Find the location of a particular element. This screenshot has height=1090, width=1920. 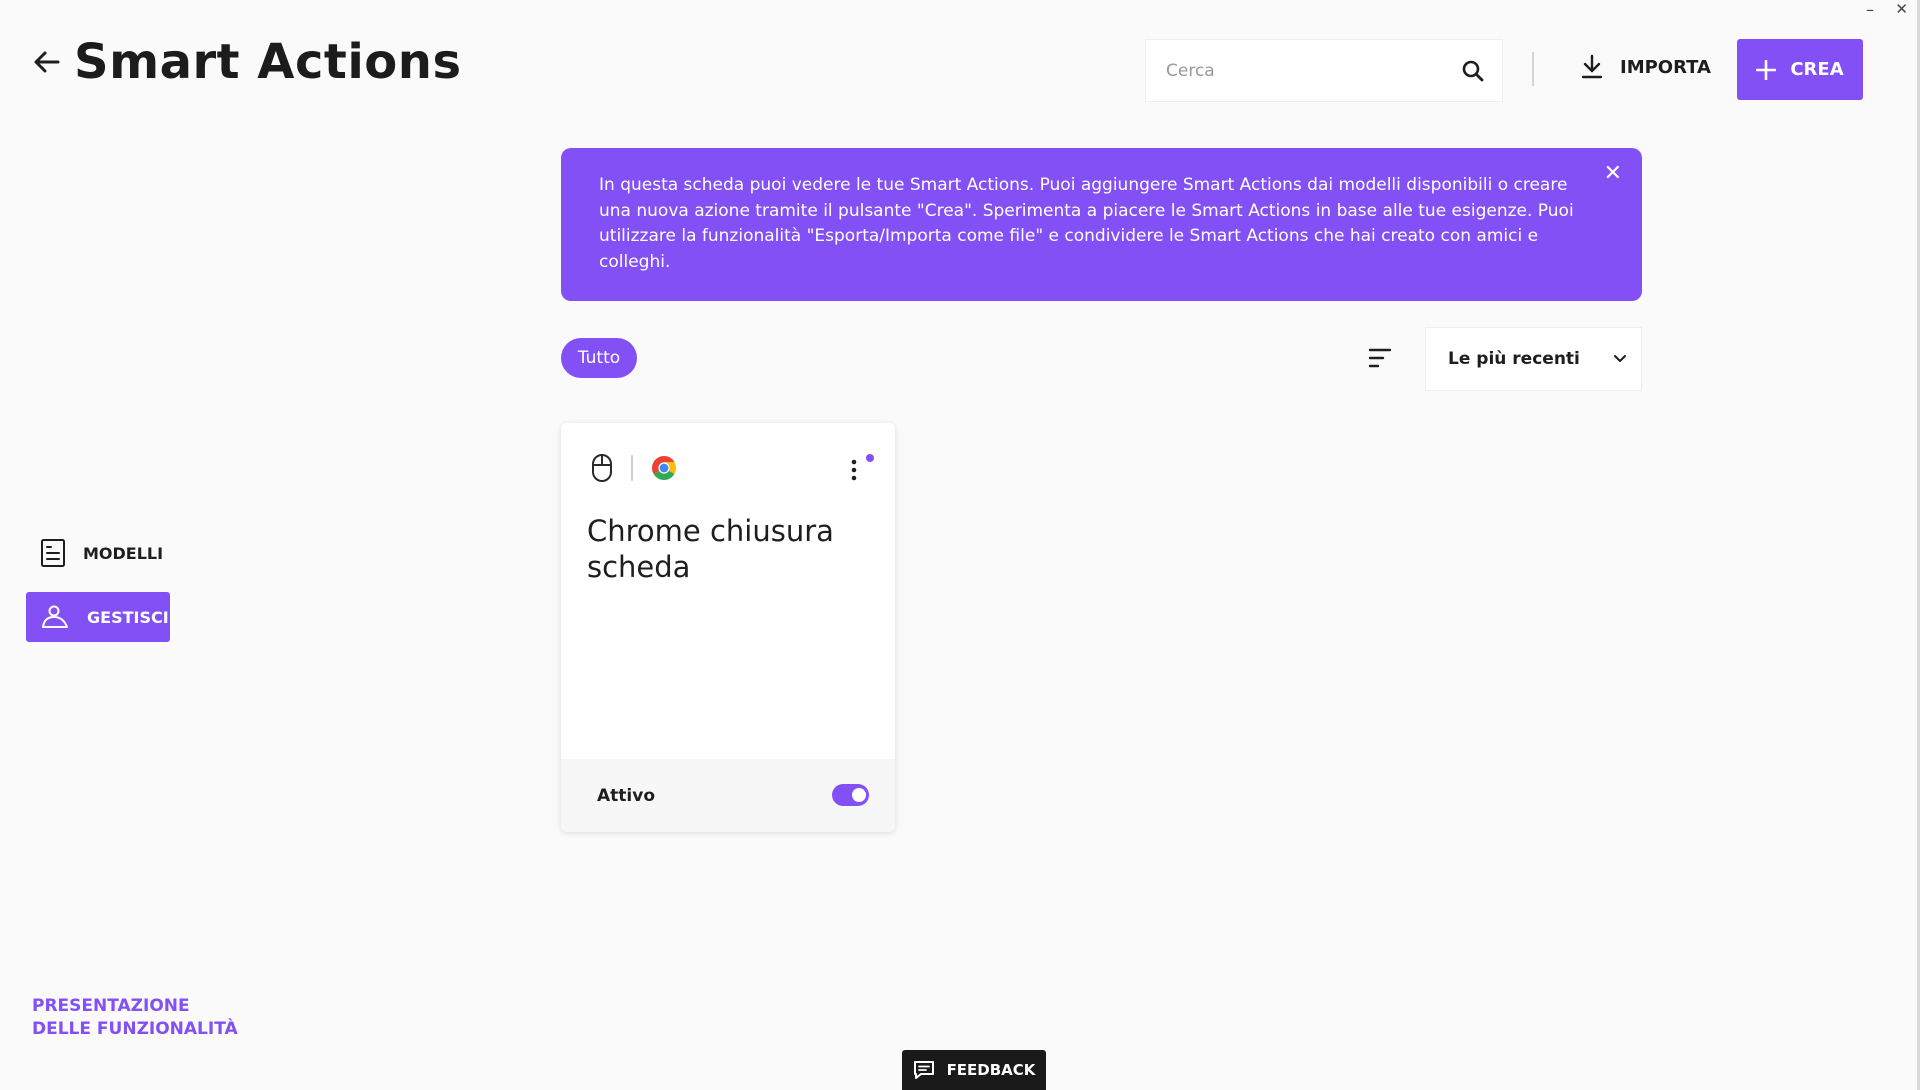

import-label: IMPORTA is located at coordinates (1665, 67).